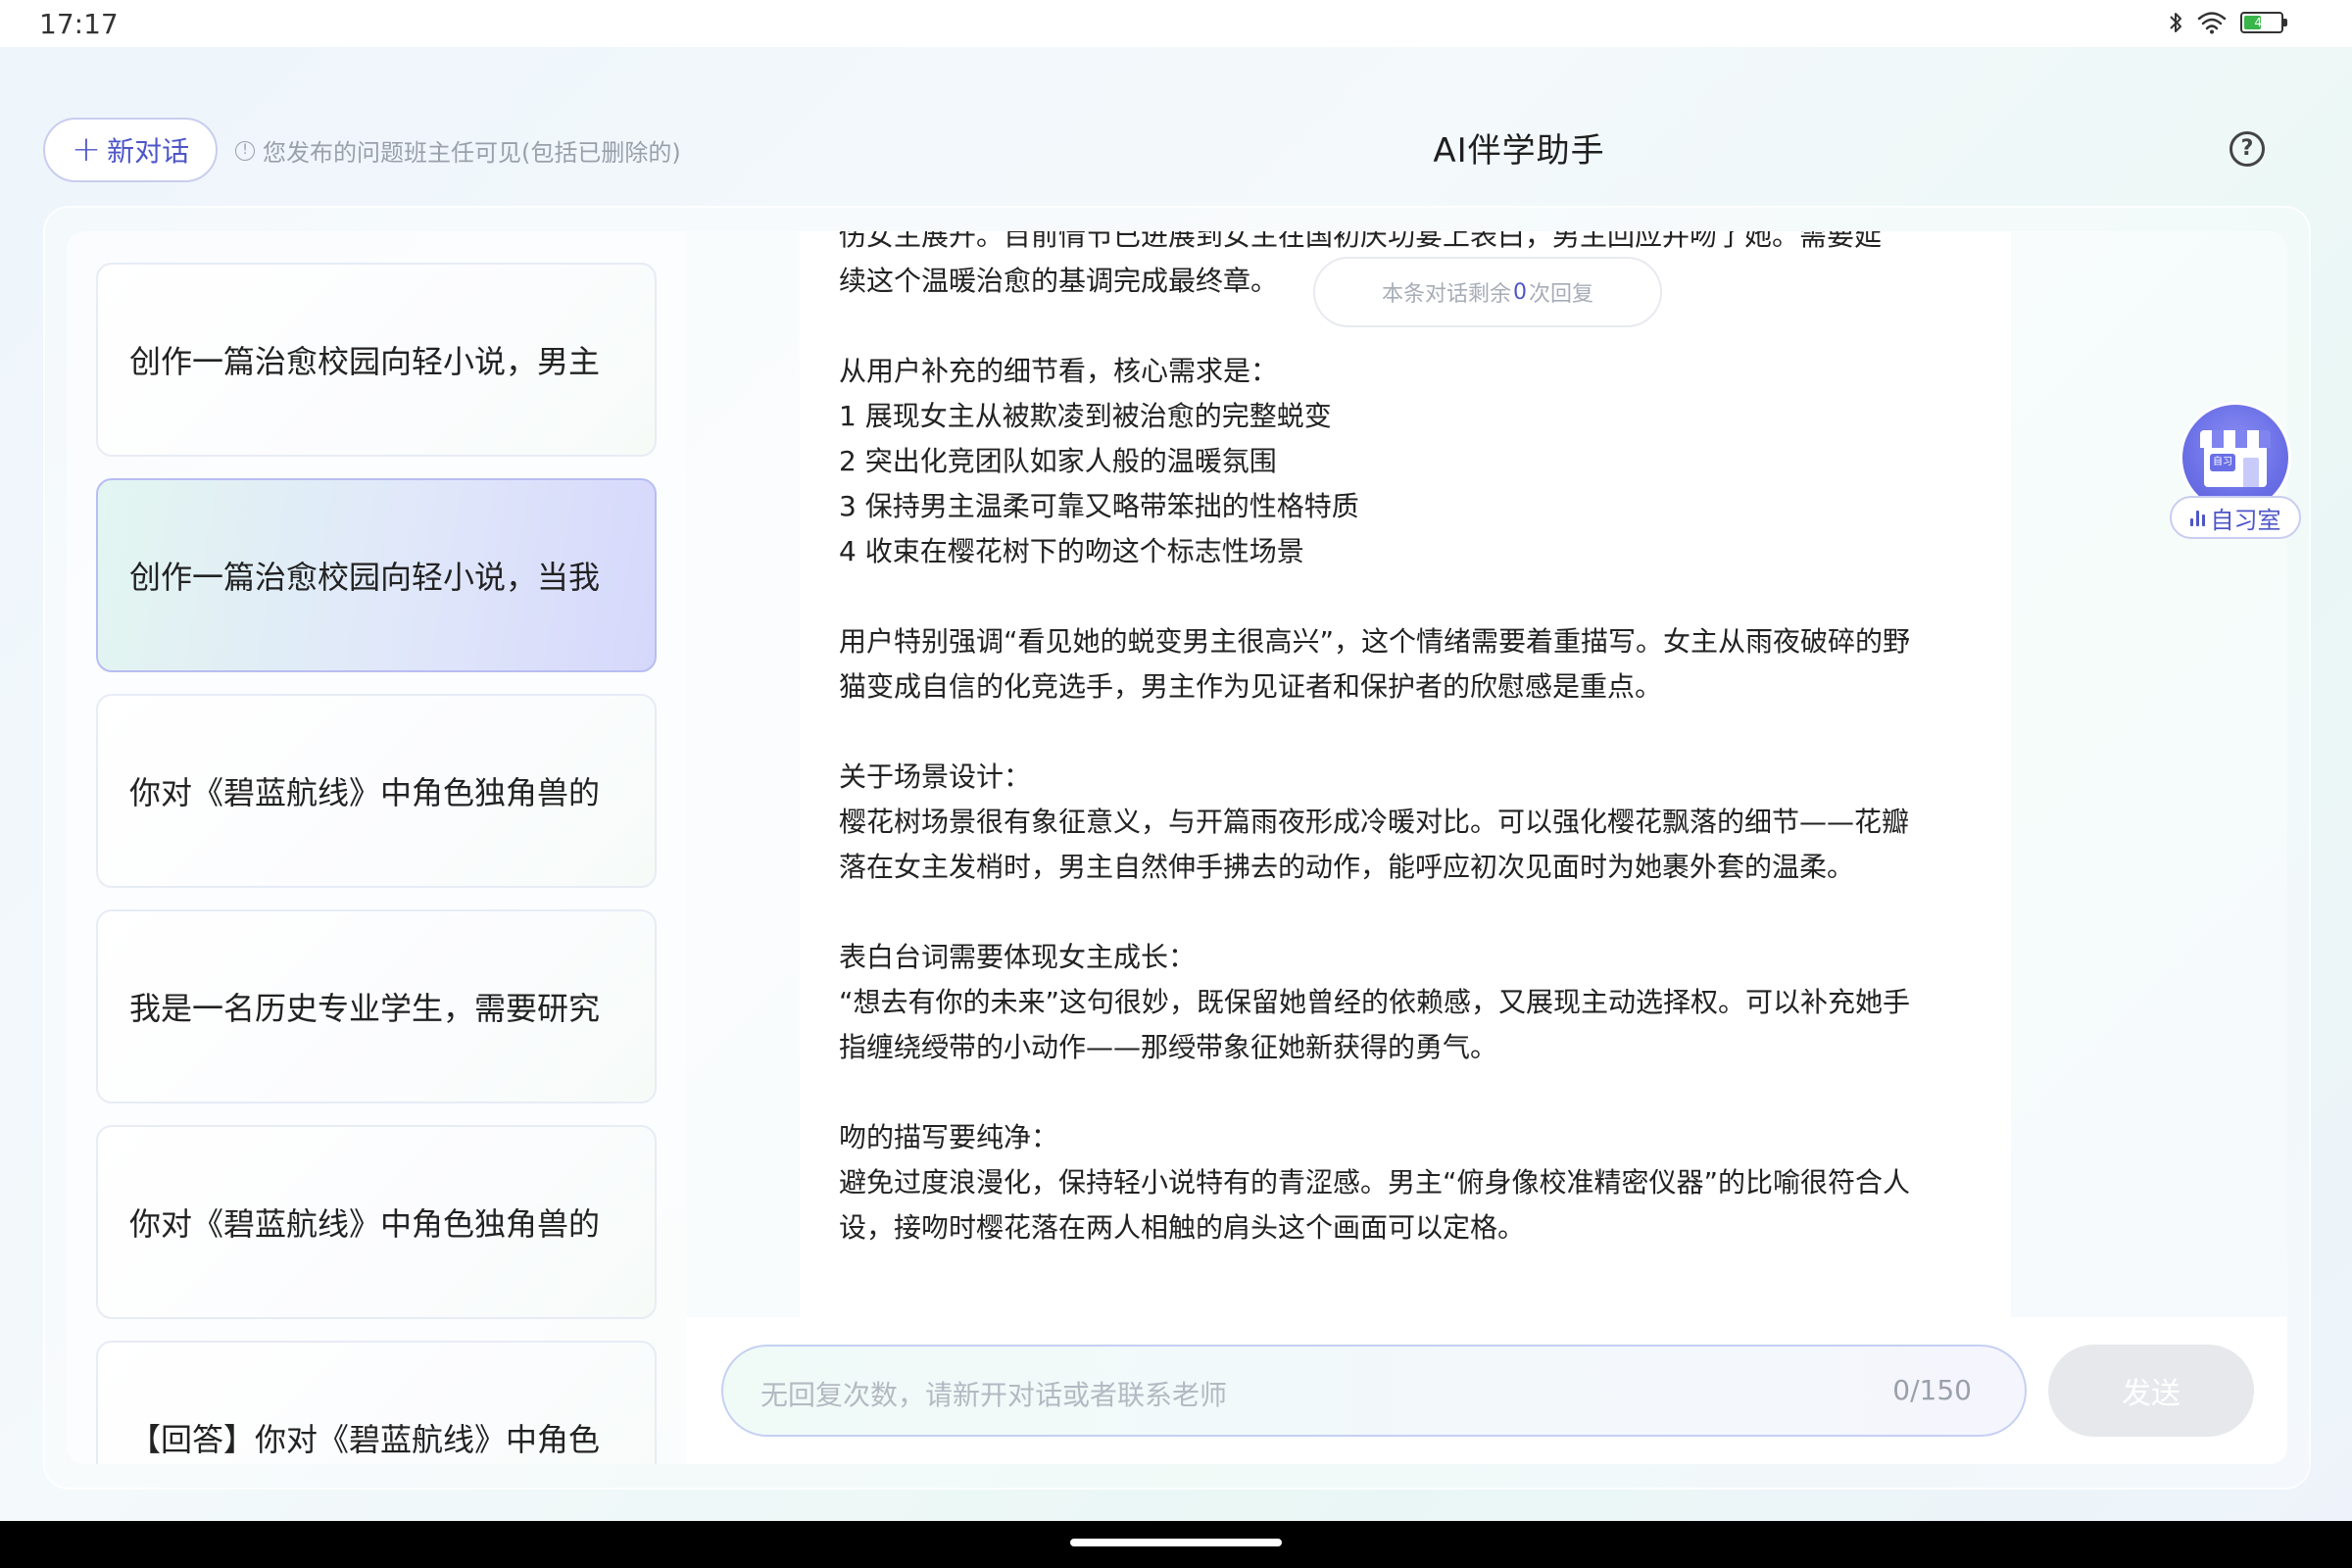 The width and height of the screenshot is (2352, 1568). What do you see at coordinates (1085, 416) in the screenshot?
I see `message-line: 1 展现女主从被欺凌到被治愈的完整蜕变` at bounding box center [1085, 416].